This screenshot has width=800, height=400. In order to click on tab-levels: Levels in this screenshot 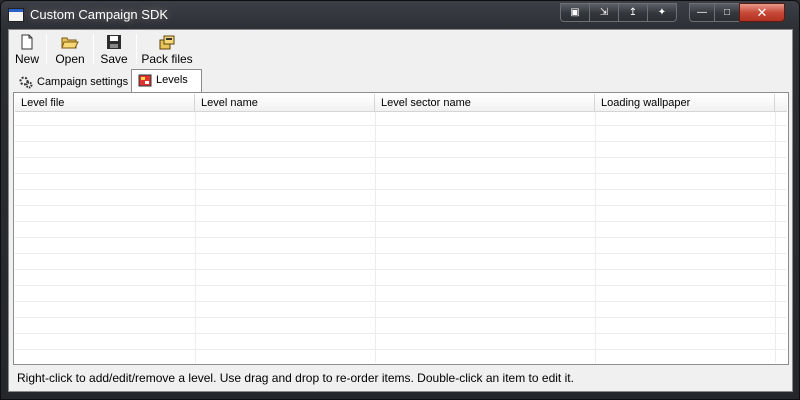, I will do `click(166, 81)`.